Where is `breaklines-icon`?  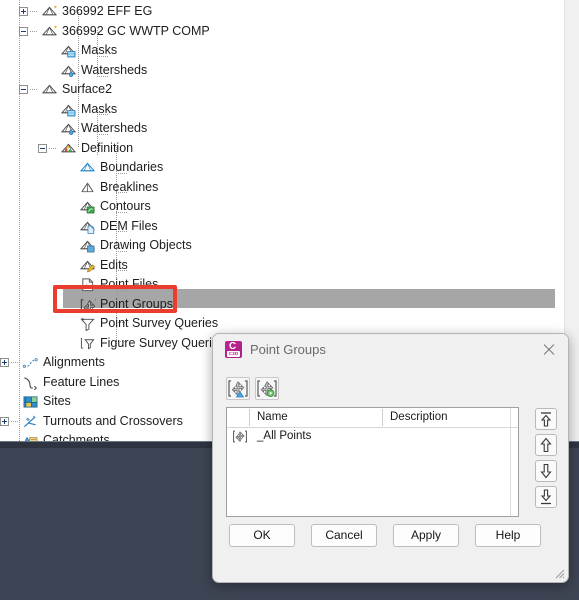 breaklines-icon is located at coordinates (87, 187).